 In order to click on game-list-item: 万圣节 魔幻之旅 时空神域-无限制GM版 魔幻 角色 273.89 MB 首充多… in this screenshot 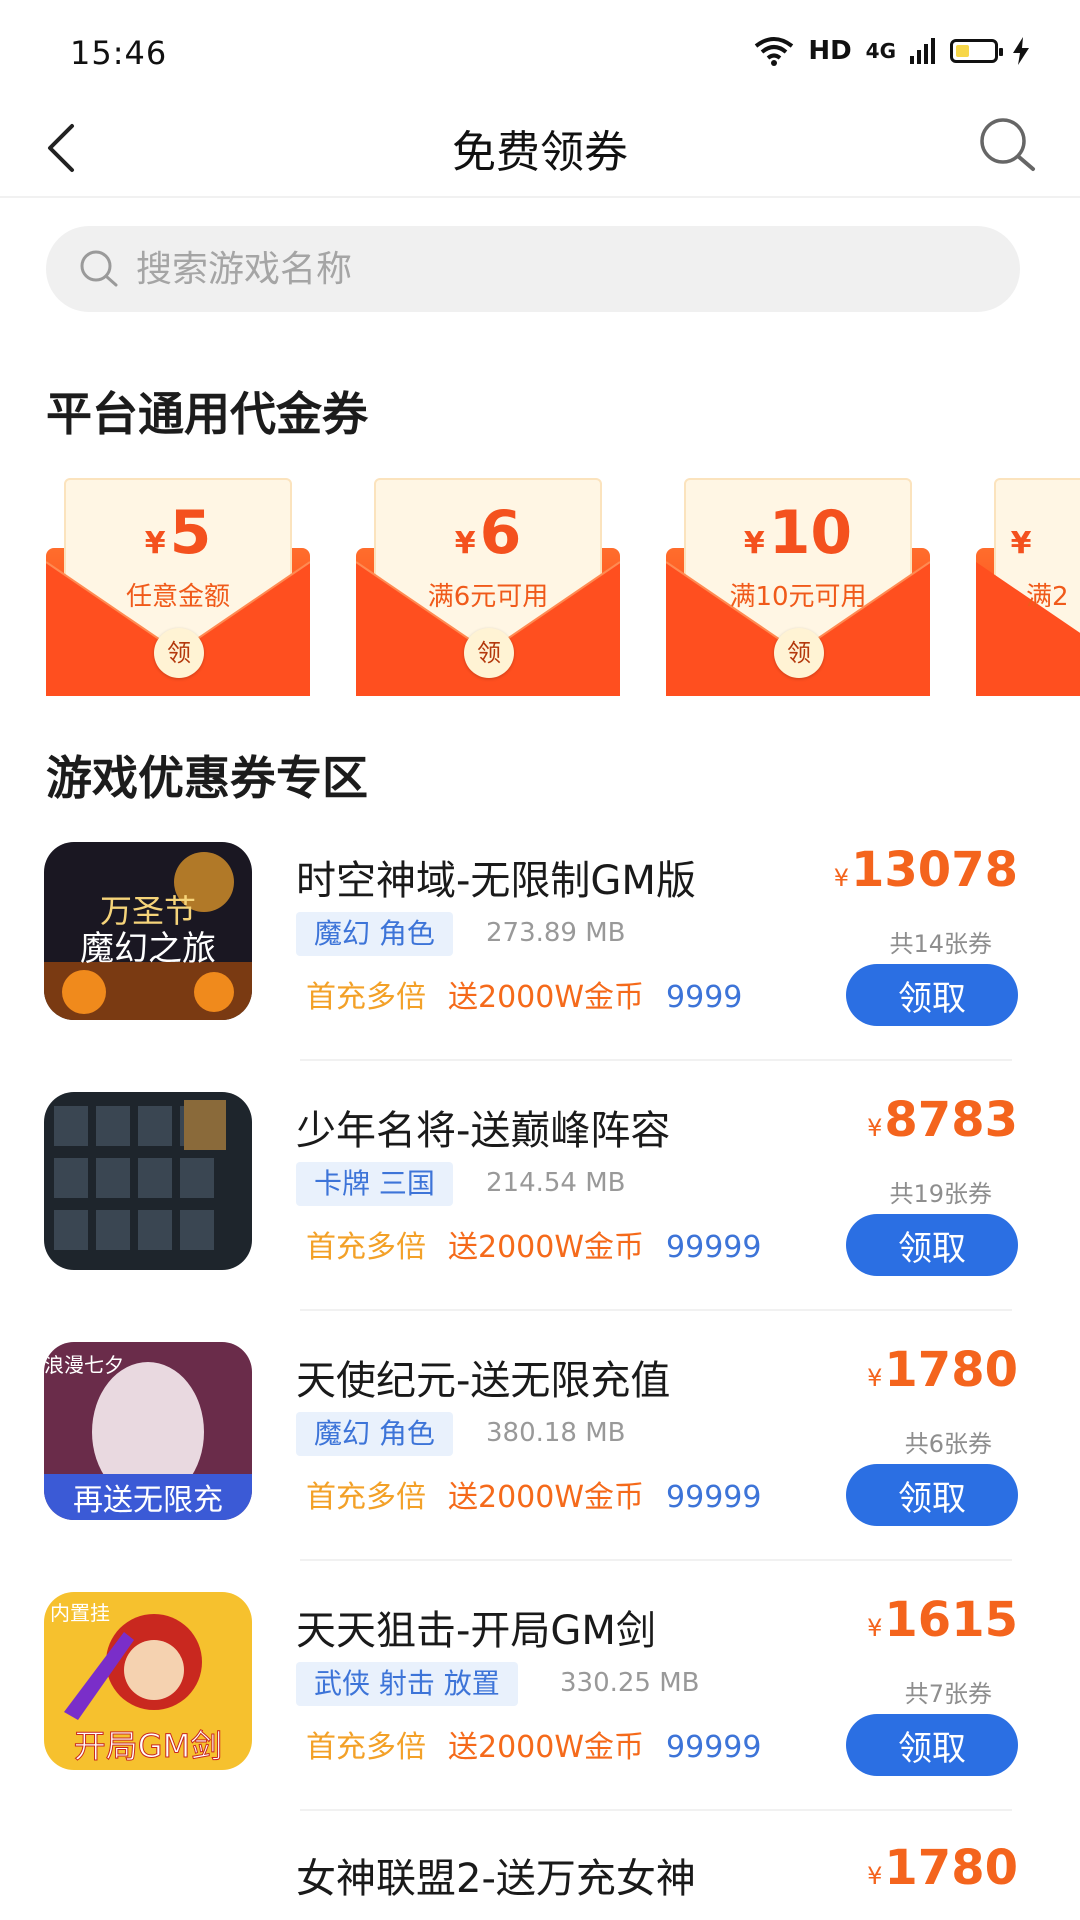, I will do `click(540, 967)`.